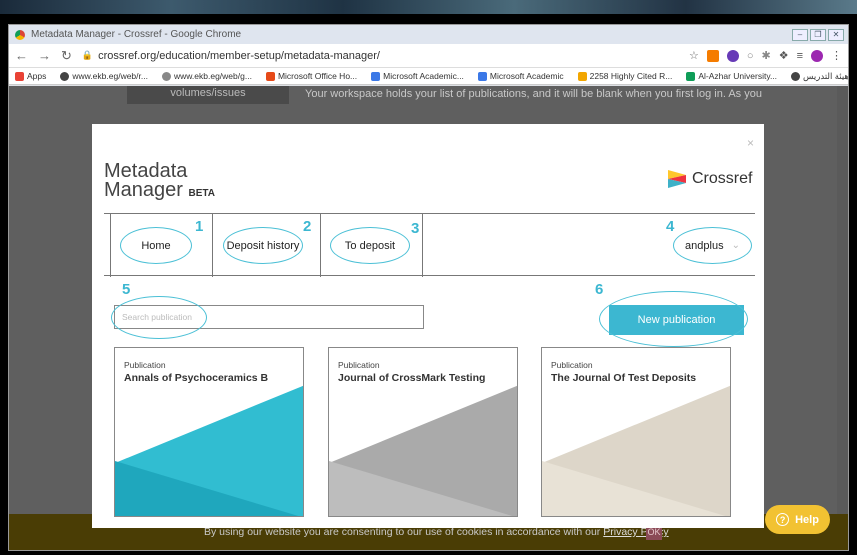  I want to click on bookmark-apps: Apps, so click(30, 76).